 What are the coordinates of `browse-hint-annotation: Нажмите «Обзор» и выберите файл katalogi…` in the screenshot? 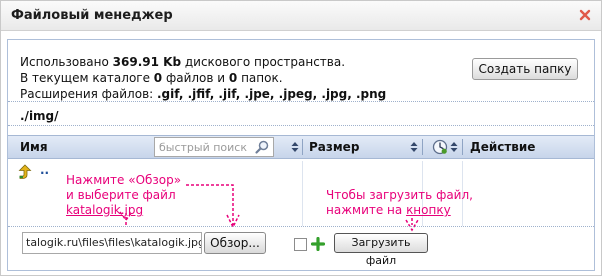 It's located at (123, 195).